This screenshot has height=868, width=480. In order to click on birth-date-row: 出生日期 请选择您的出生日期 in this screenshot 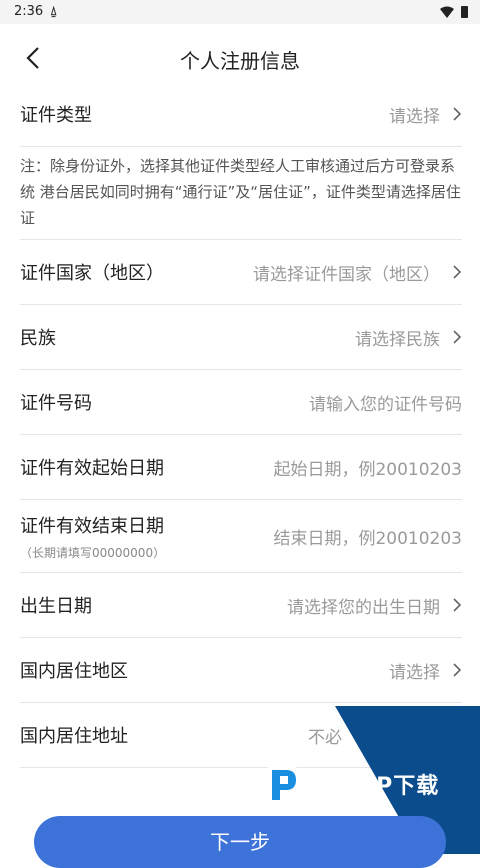, I will do `click(241, 605)`.